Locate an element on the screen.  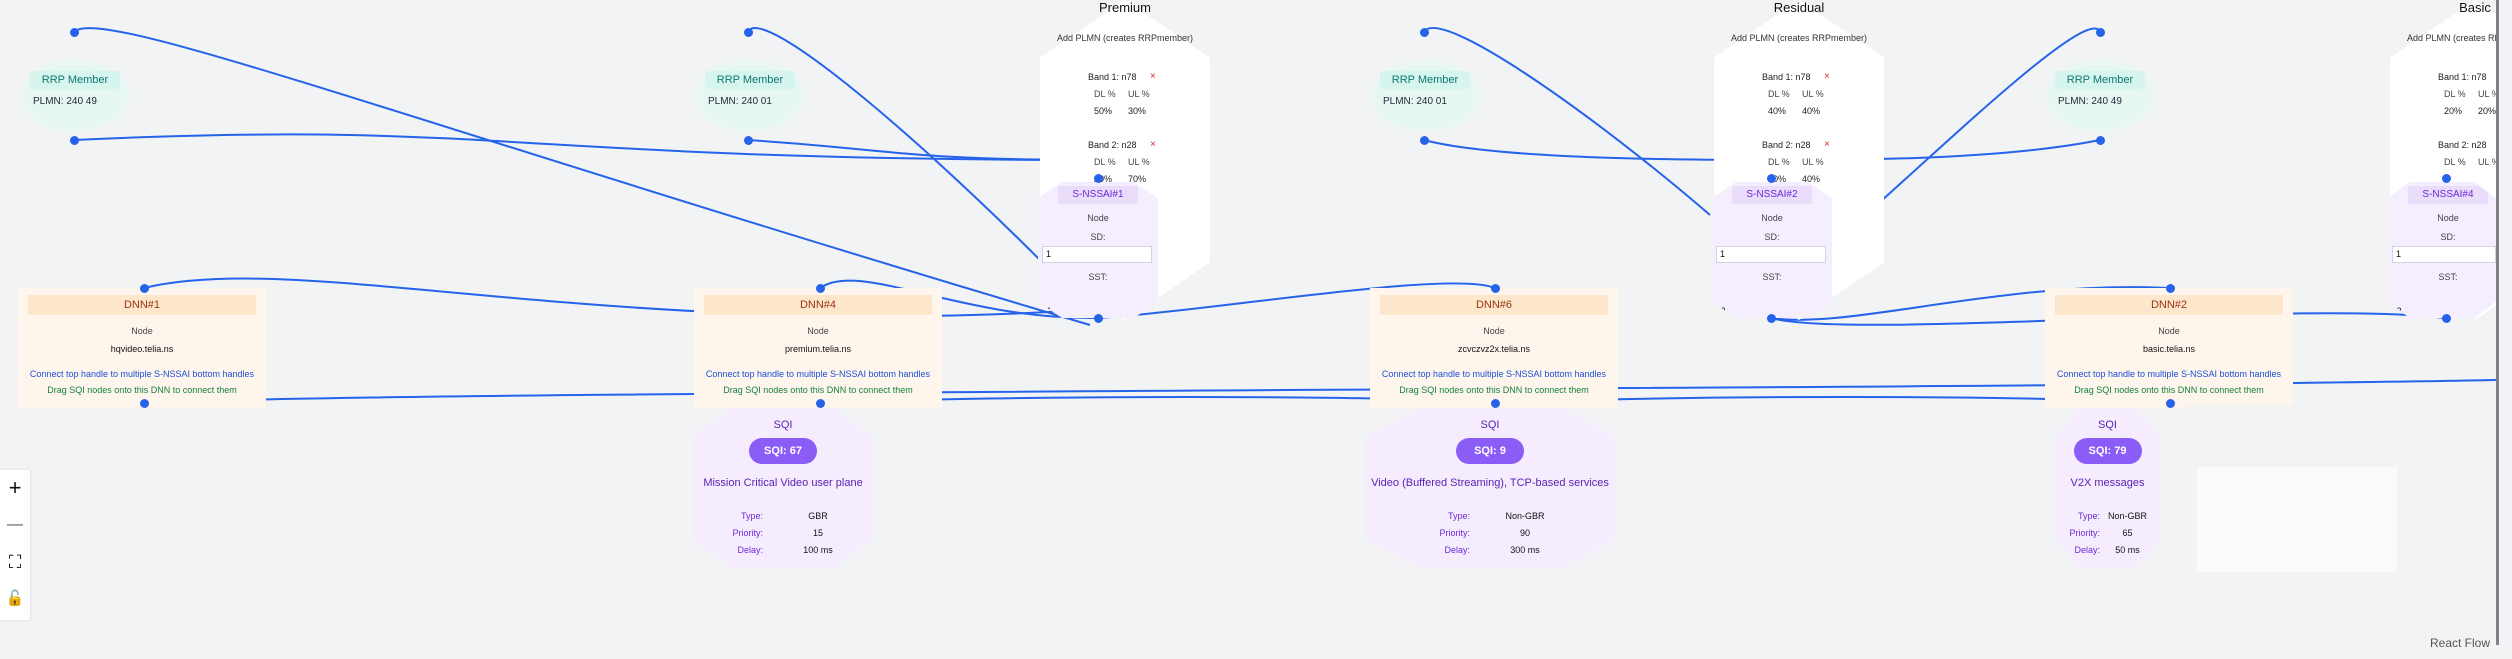
dnn-name: basic.telia.ns is located at coordinates (2169, 349).